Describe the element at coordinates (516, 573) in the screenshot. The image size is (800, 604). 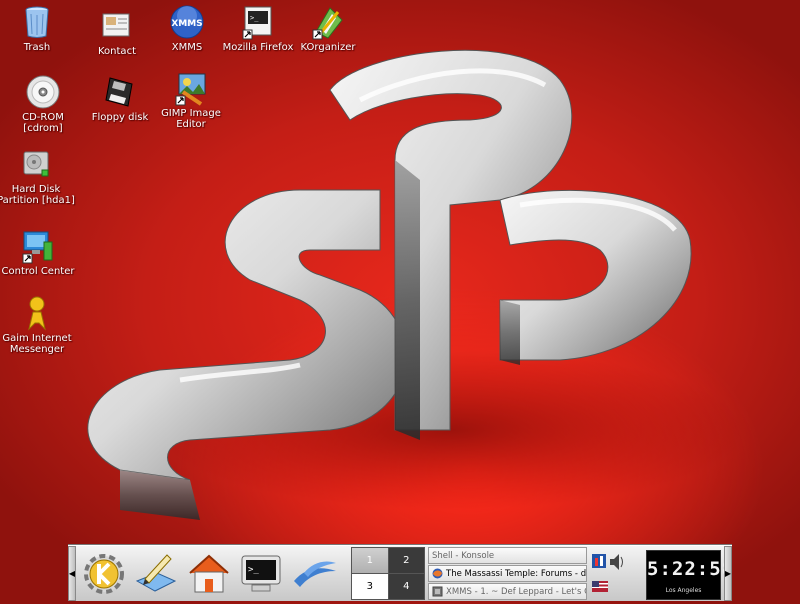
I see `task-label: The Massassi Temple: Forums - desktop` at that location.